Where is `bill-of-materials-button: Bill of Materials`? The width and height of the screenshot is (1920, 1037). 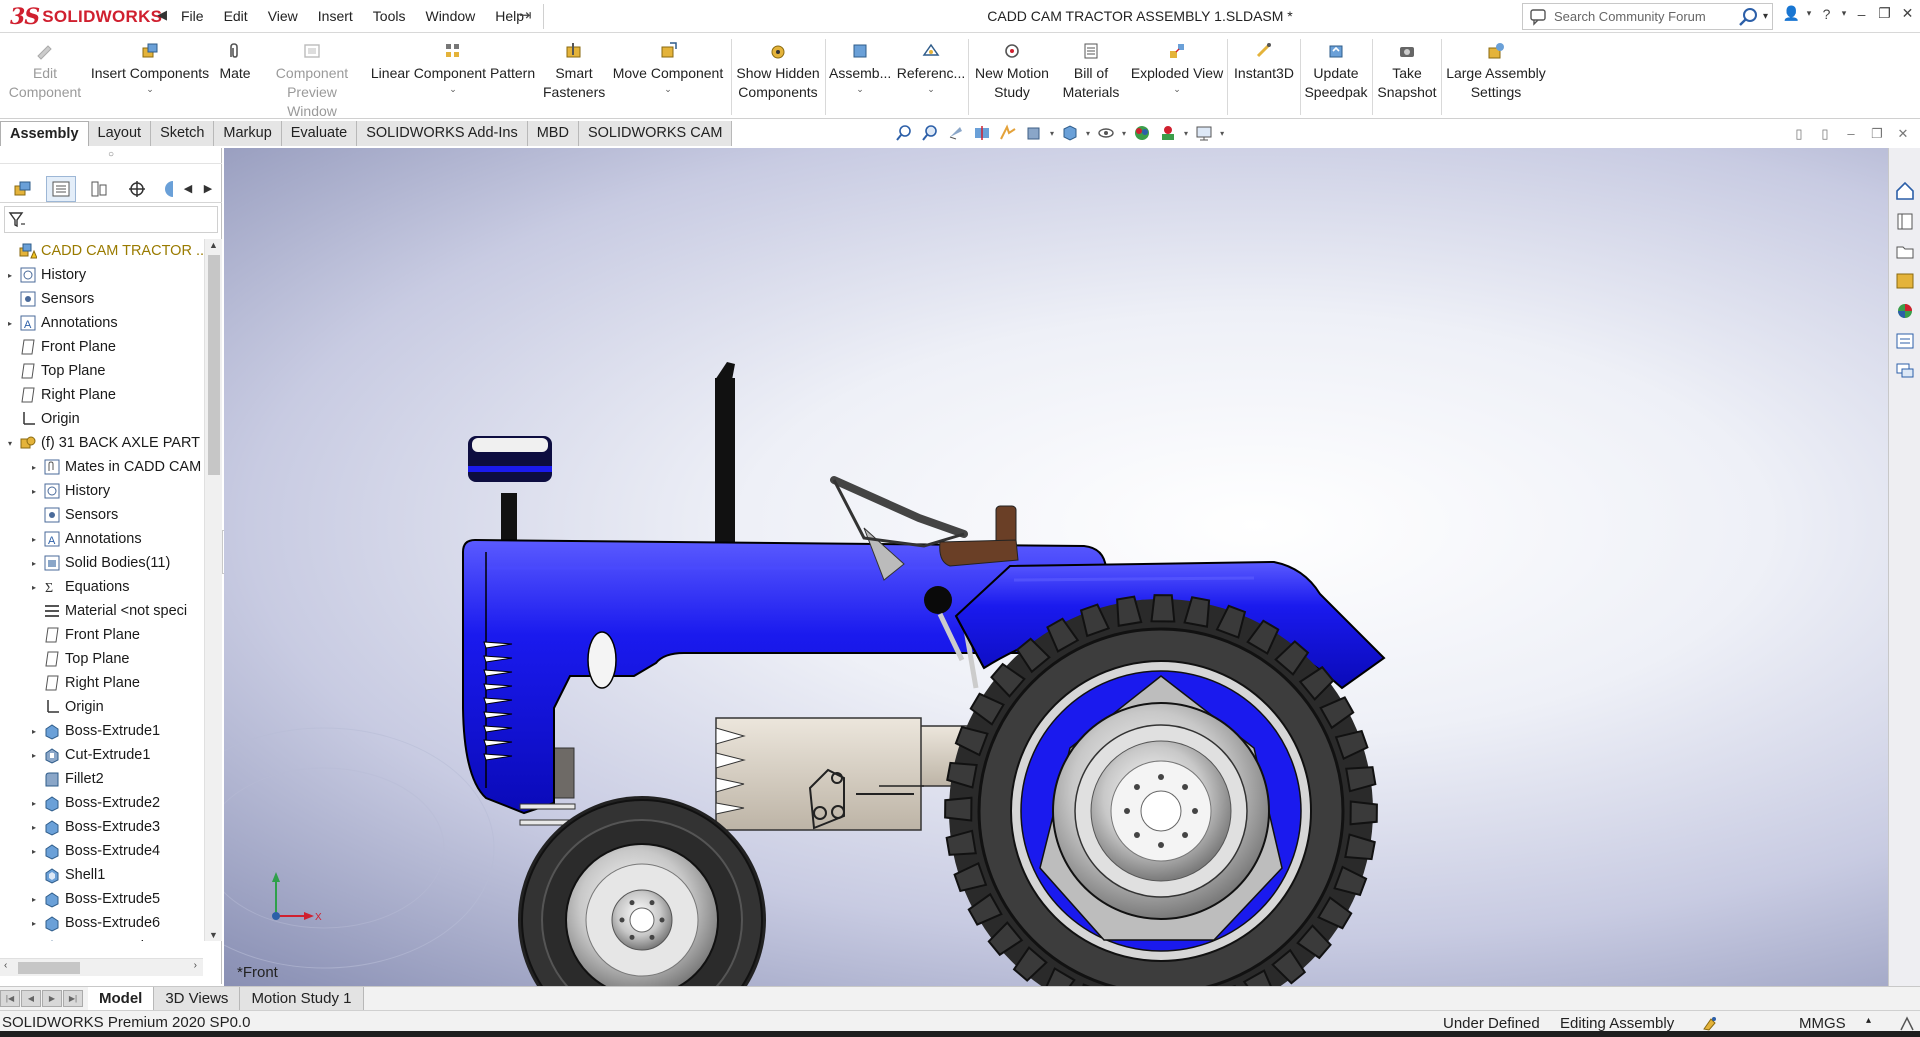
bill-of-materials-button: Bill of Materials is located at coordinates (1091, 71).